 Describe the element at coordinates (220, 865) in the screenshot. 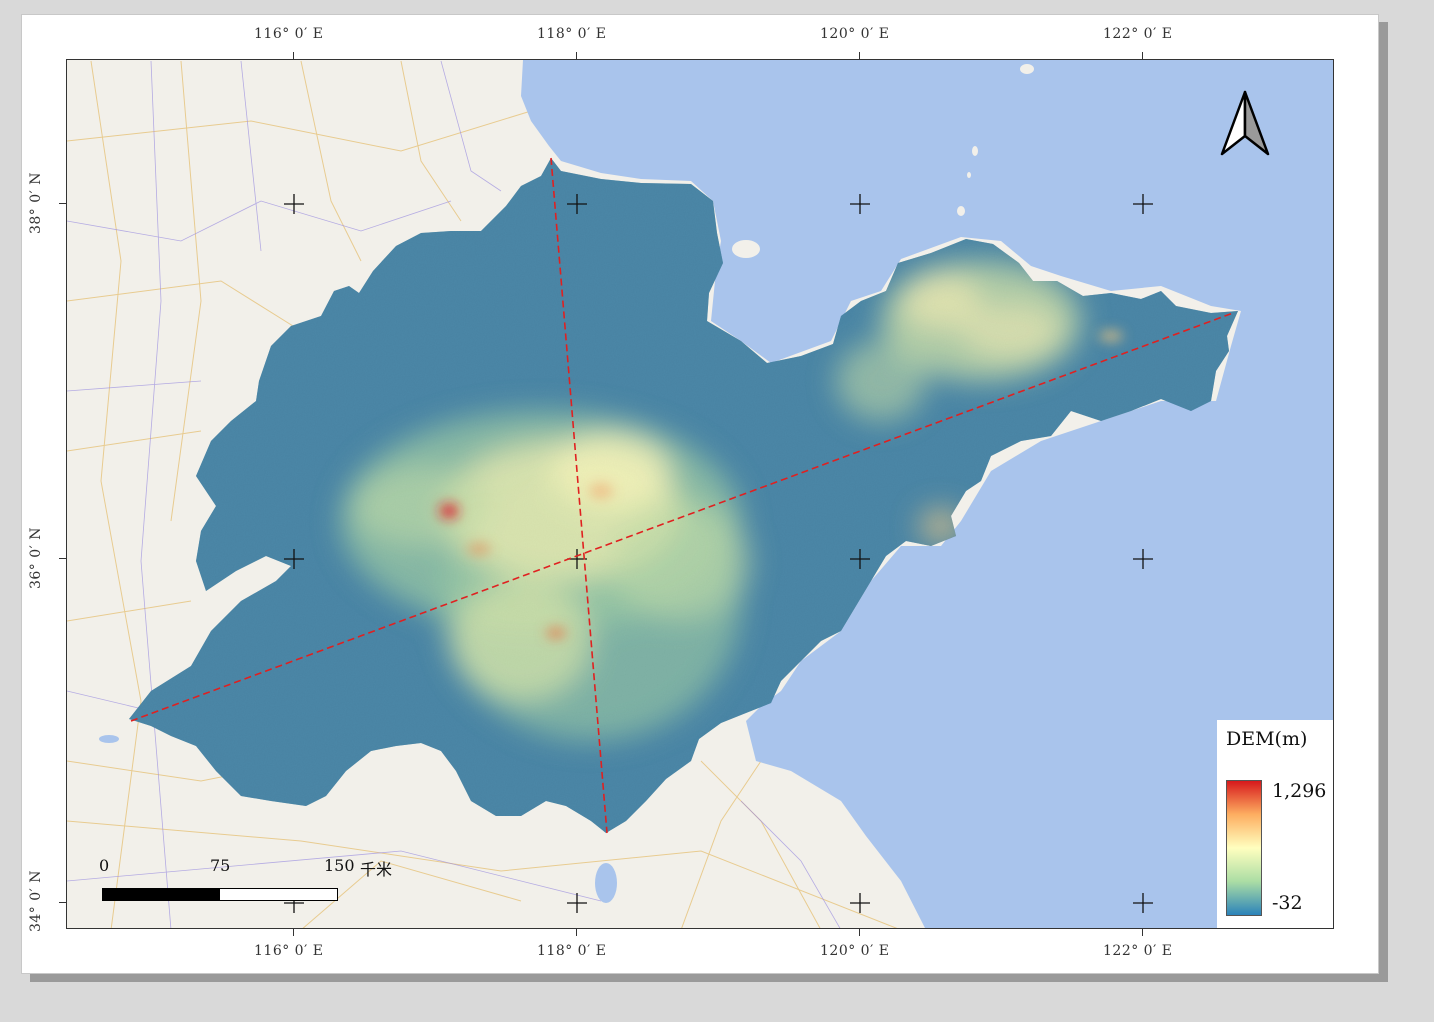

I see `scale-label-75: 75` at that location.